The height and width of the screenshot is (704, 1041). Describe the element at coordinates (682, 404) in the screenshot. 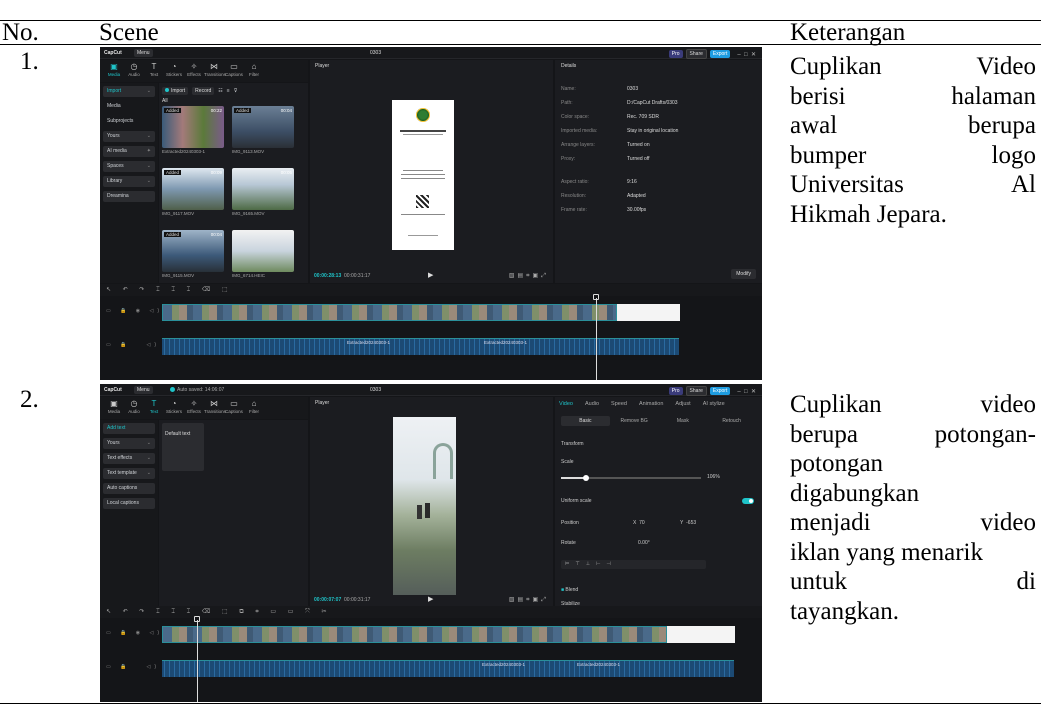

I see `tab-adjust: Adjust` at that location.